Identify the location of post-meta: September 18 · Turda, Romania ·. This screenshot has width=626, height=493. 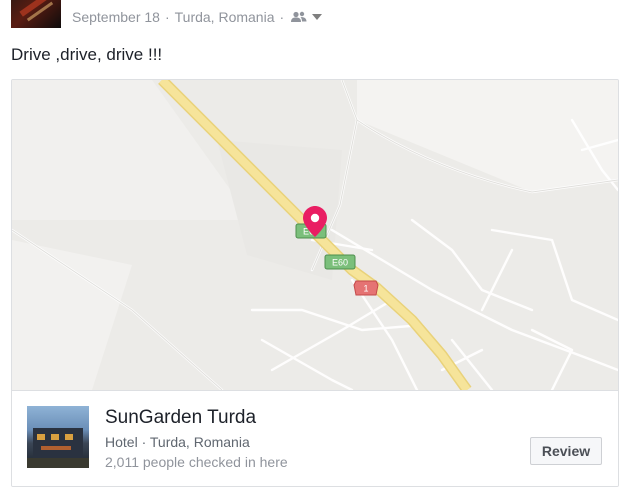
(197, 17).